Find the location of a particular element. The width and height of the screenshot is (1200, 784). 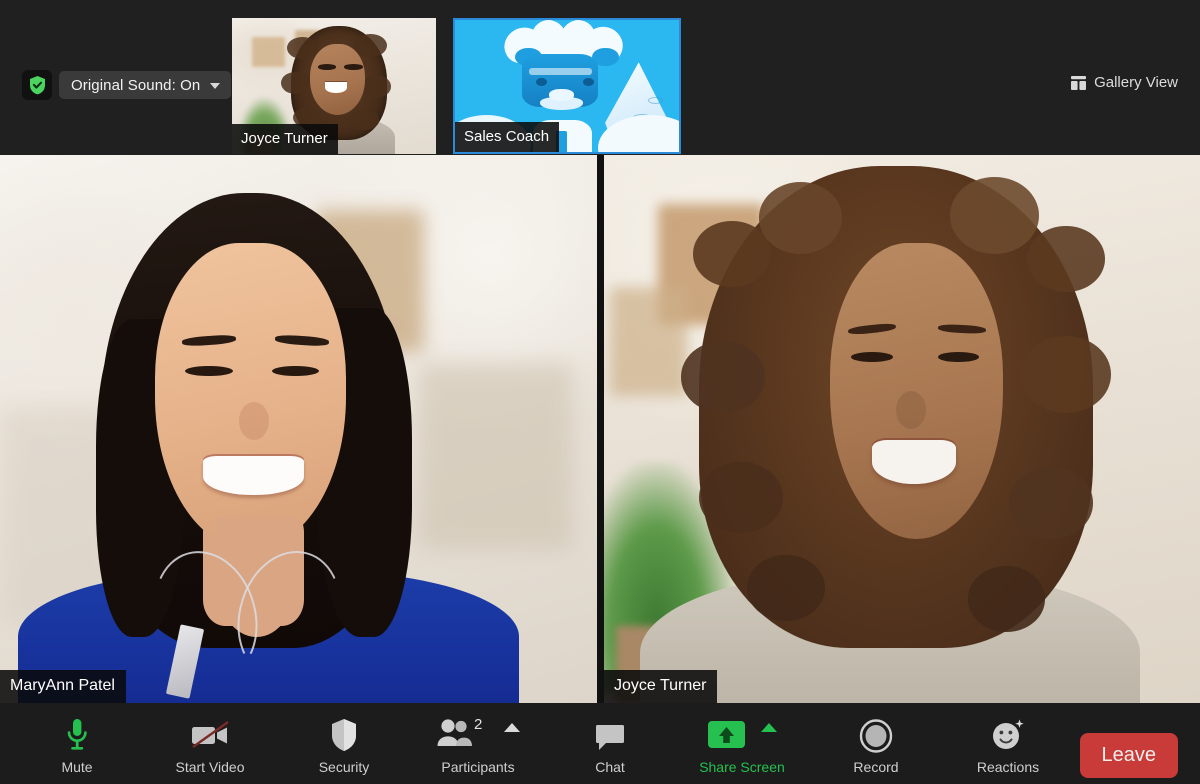

shield-check-icon is located at coordinates (37, 85).